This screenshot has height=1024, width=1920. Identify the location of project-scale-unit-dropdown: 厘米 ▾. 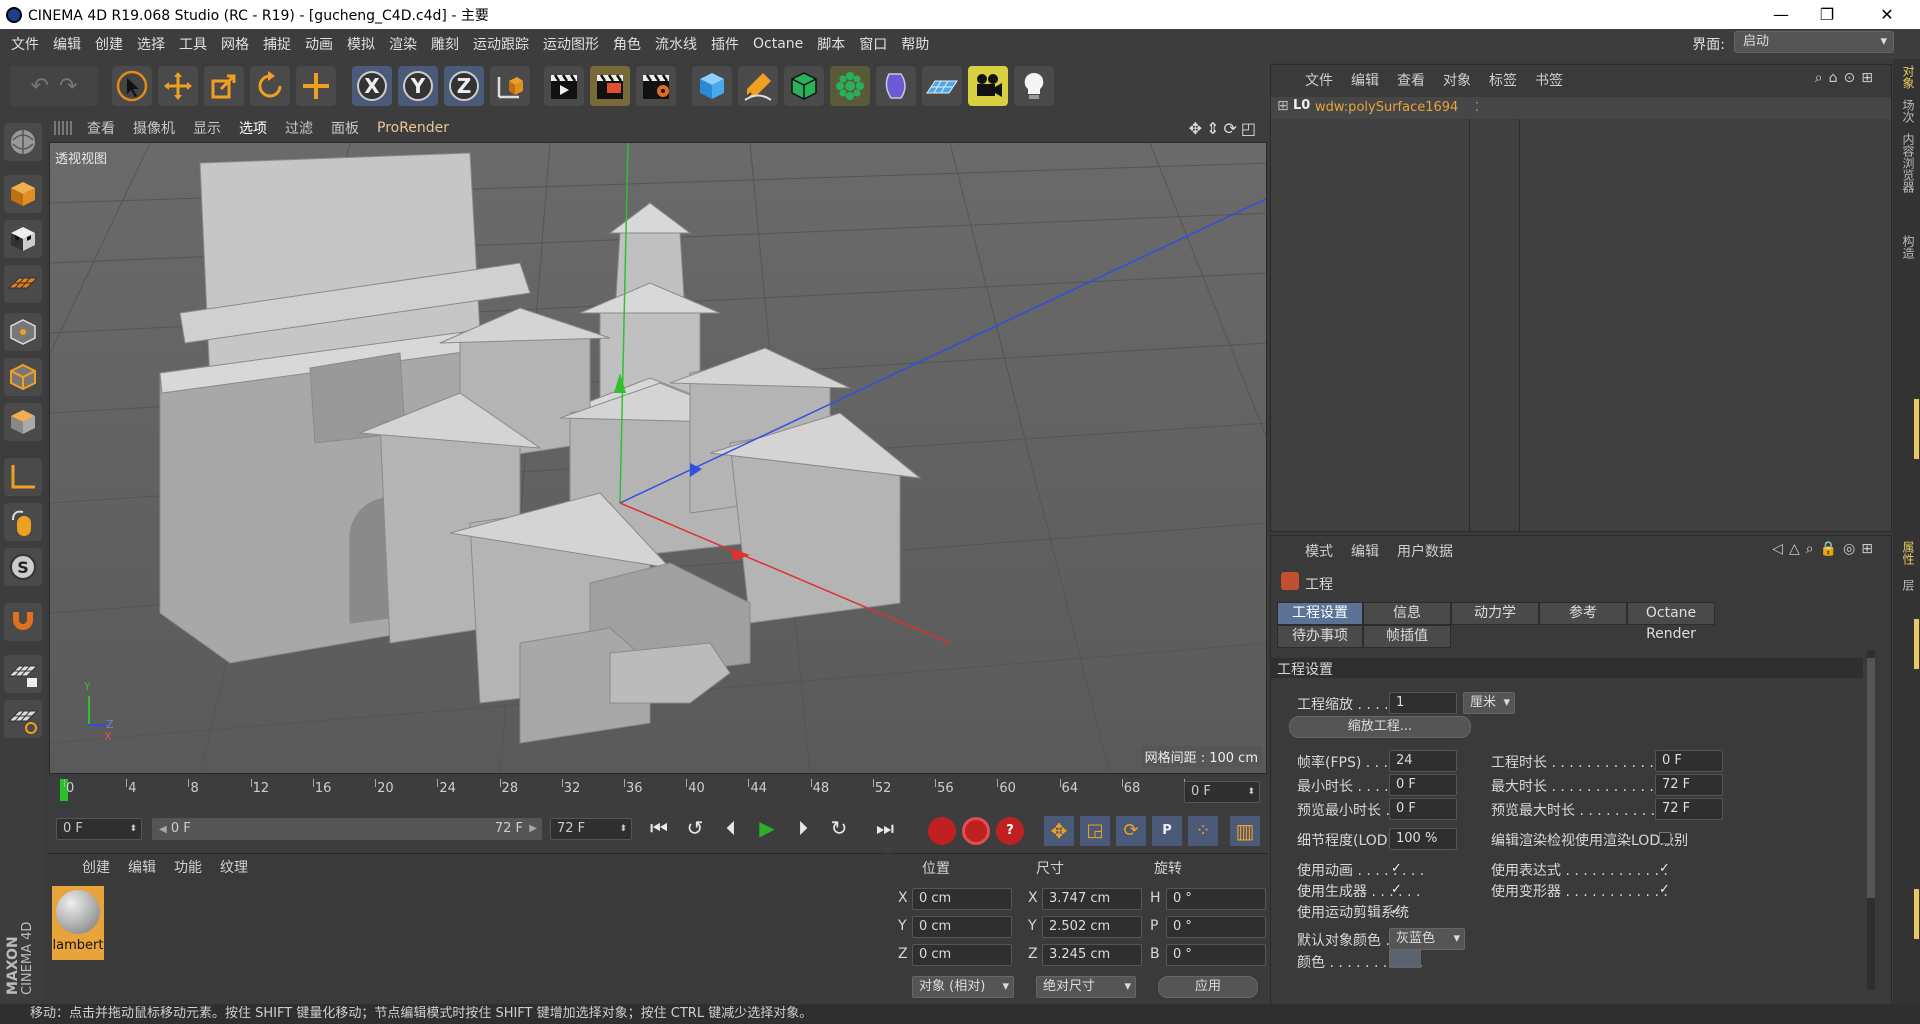
(1489, 703).